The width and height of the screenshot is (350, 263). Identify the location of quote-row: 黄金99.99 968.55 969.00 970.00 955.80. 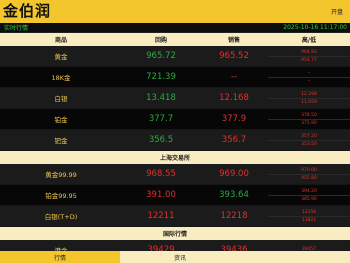
(175, 174).